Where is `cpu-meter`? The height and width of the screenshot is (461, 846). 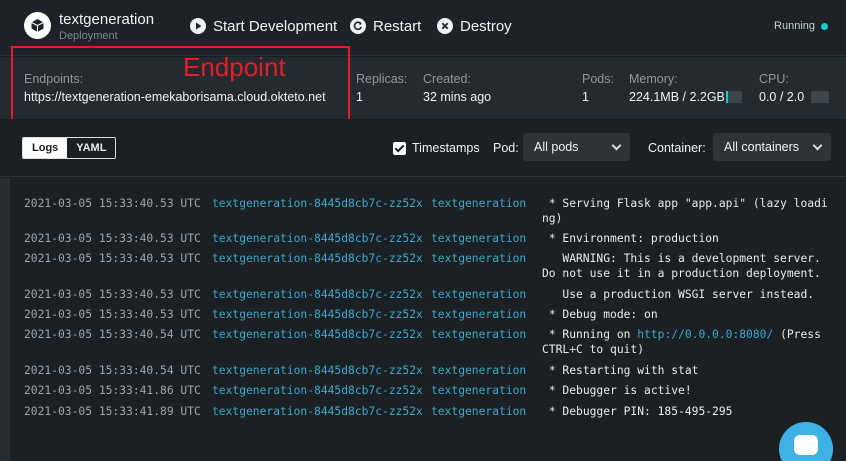 cpu-meter is located at coordinates (820, 97).